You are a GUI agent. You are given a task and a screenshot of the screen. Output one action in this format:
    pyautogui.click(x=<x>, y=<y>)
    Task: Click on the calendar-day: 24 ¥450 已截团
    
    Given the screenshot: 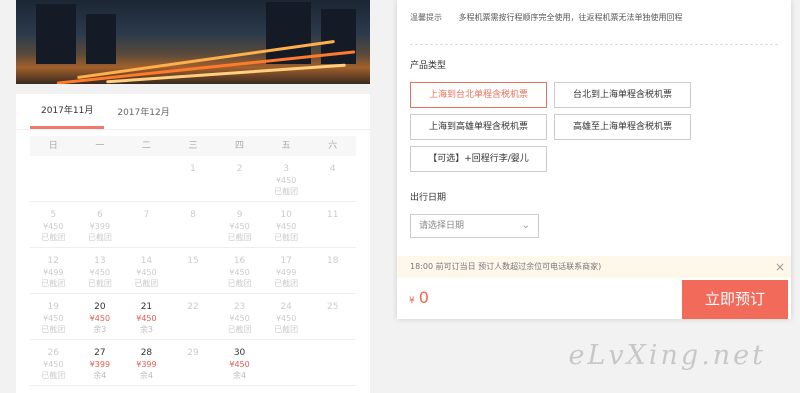 What is the action you would take?
    pyautogui.click(x=286, y=317)
    